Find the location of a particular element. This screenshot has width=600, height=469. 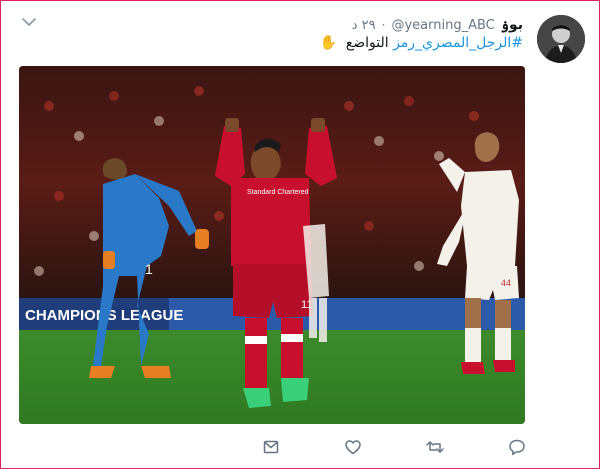

opponent-number: 44 is located at coordinates (506, 283).